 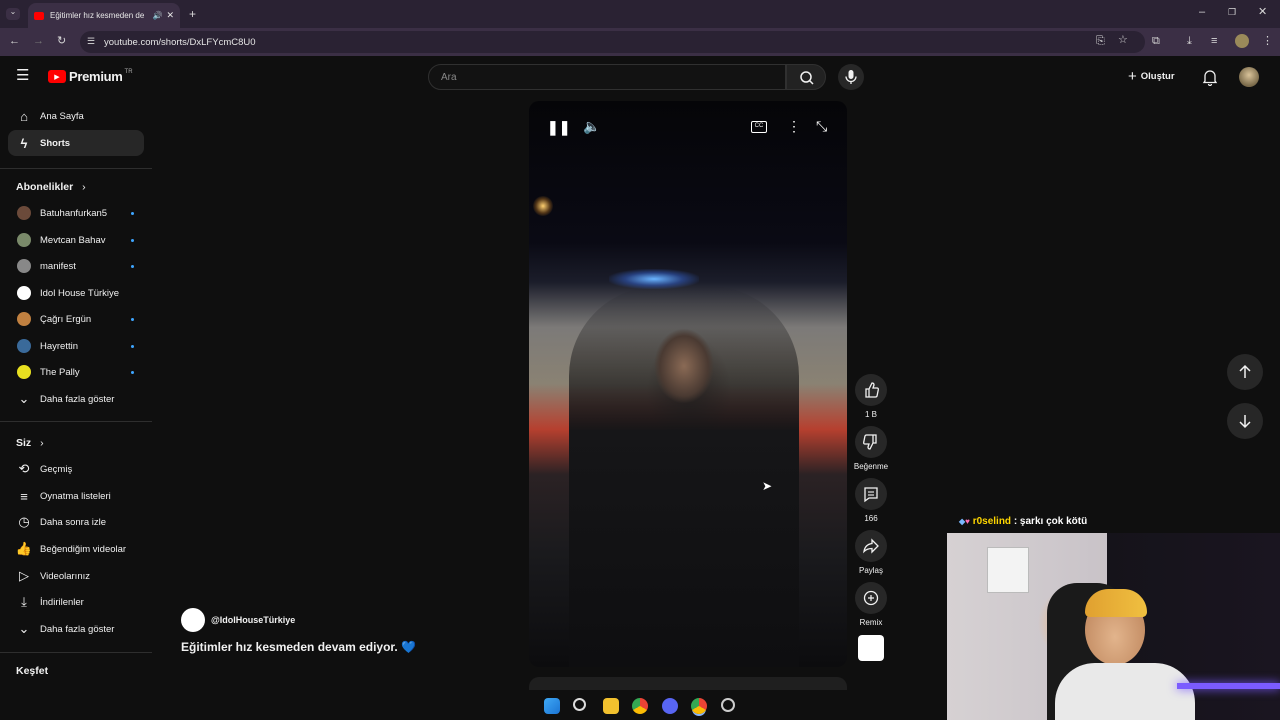 What do you see at coordinates (821, 126) in the screenshot?
I see `fullscreen-icon: ⤡` at bounding box center [821, 126].